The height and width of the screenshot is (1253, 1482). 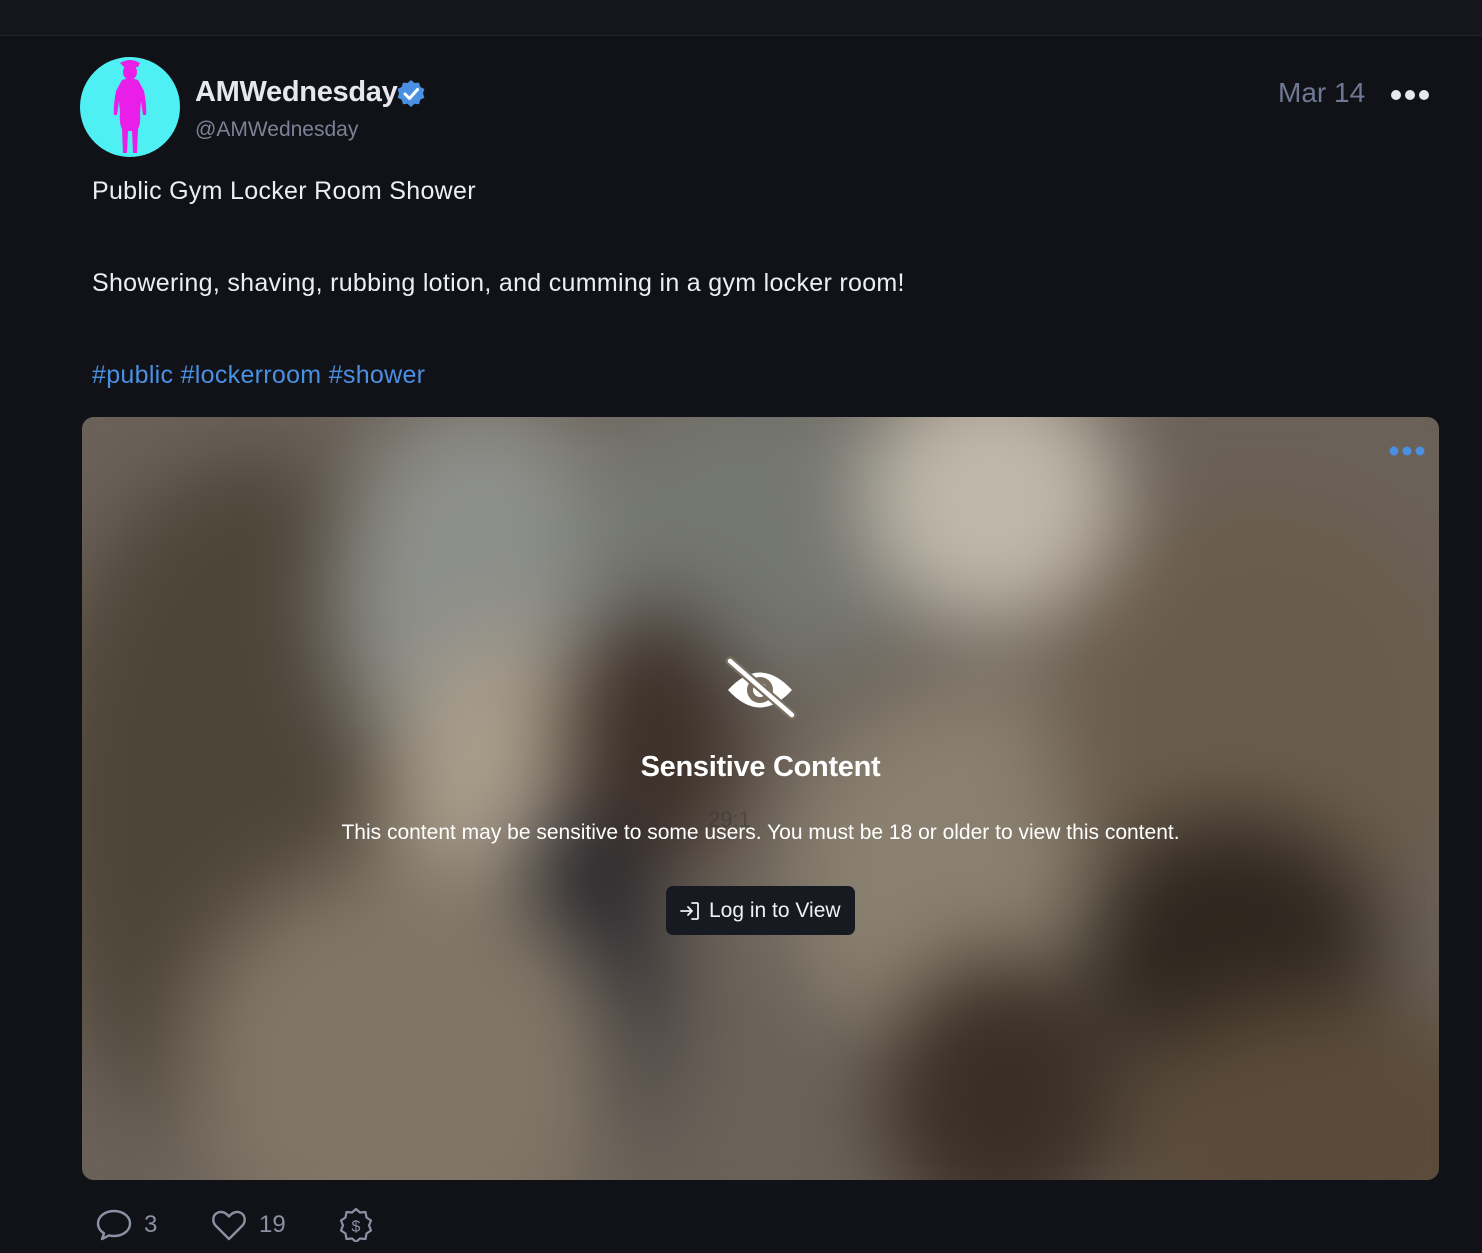 What do you see at coordinates (248, 1225) in the screenshot?
I see `like-button: 19` at bounding box center [248, 1225].